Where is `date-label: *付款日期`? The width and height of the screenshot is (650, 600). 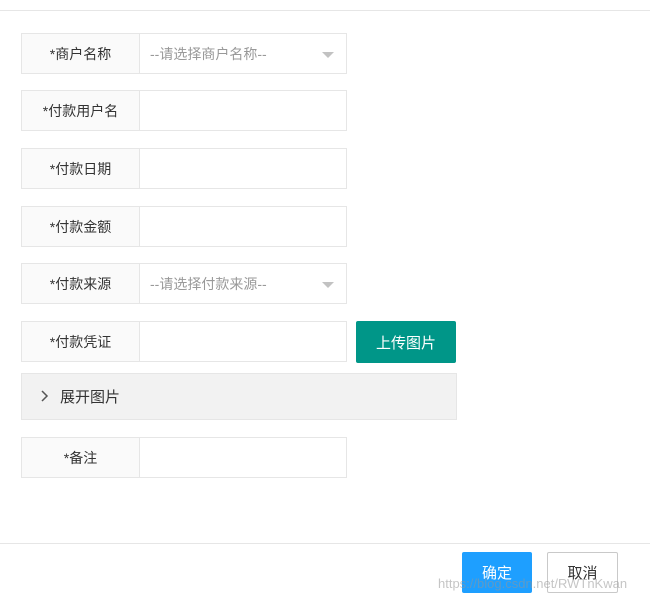
date-label: *付款日期 is located at coordinates (80, 168).